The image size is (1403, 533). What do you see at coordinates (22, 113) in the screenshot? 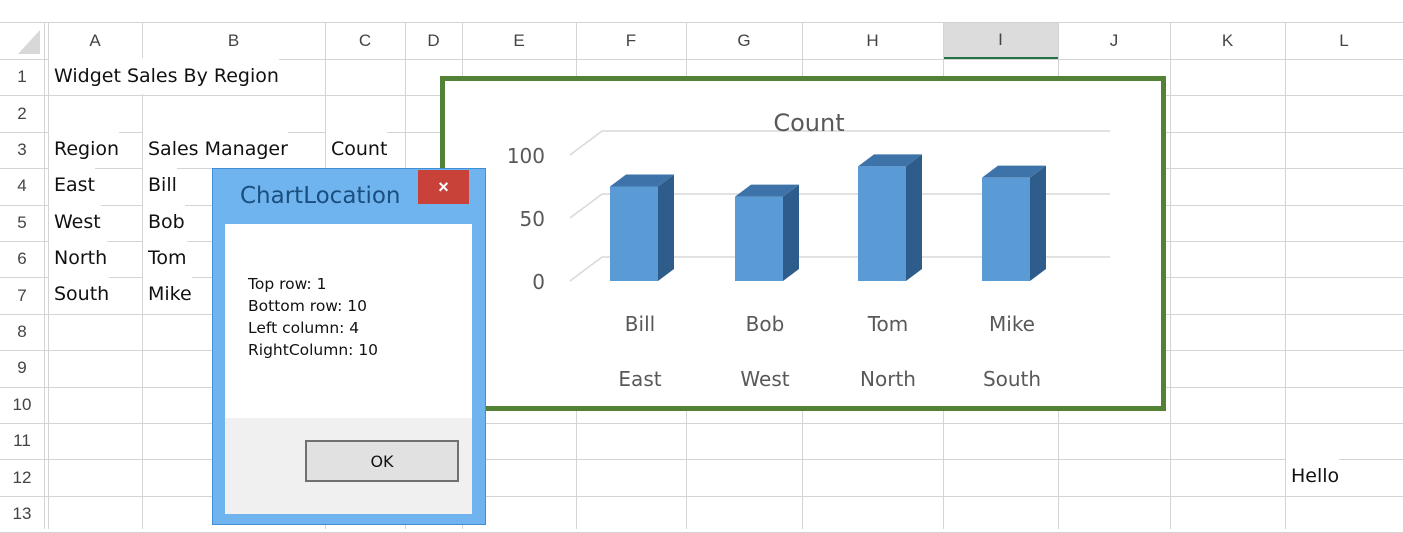
I see `row-header-2: 2` at bounding box center [22, 113].